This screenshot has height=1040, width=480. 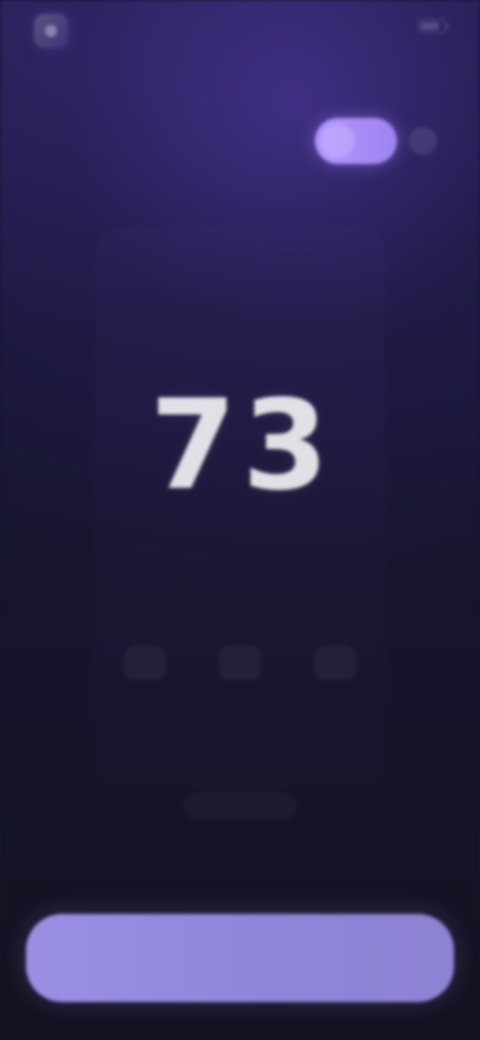 I want to click on brand-group, so click(x=56, y=31).